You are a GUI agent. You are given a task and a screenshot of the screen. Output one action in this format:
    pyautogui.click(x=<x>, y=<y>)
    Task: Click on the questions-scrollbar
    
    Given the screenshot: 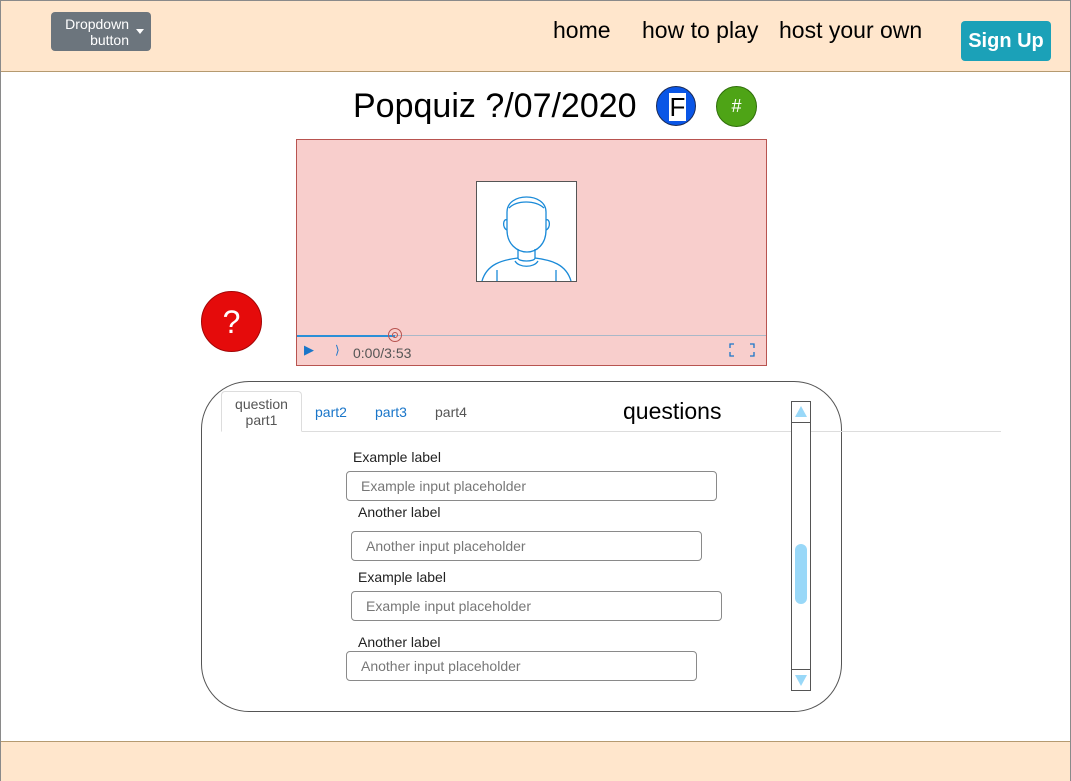 What is the action you would take?
    pyautogui.click(x=801, y=546)
    